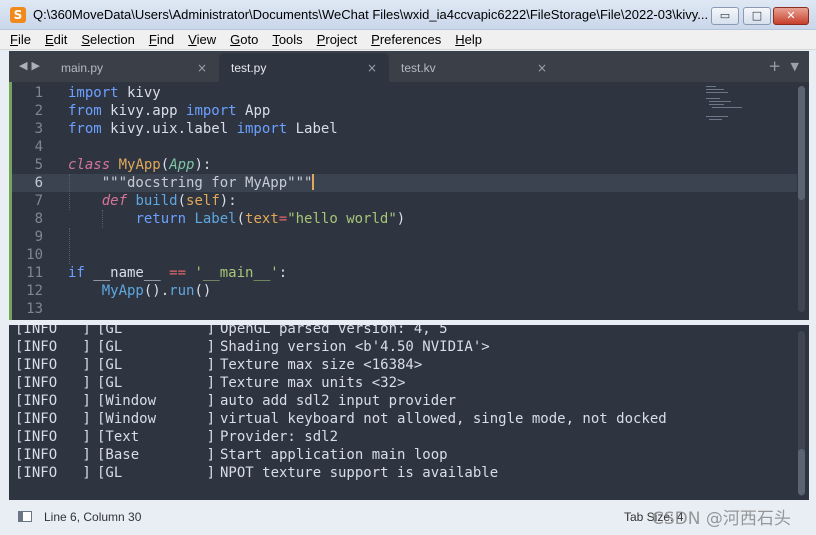  I want to click on menu-selection: Selection, so click(107, 39).